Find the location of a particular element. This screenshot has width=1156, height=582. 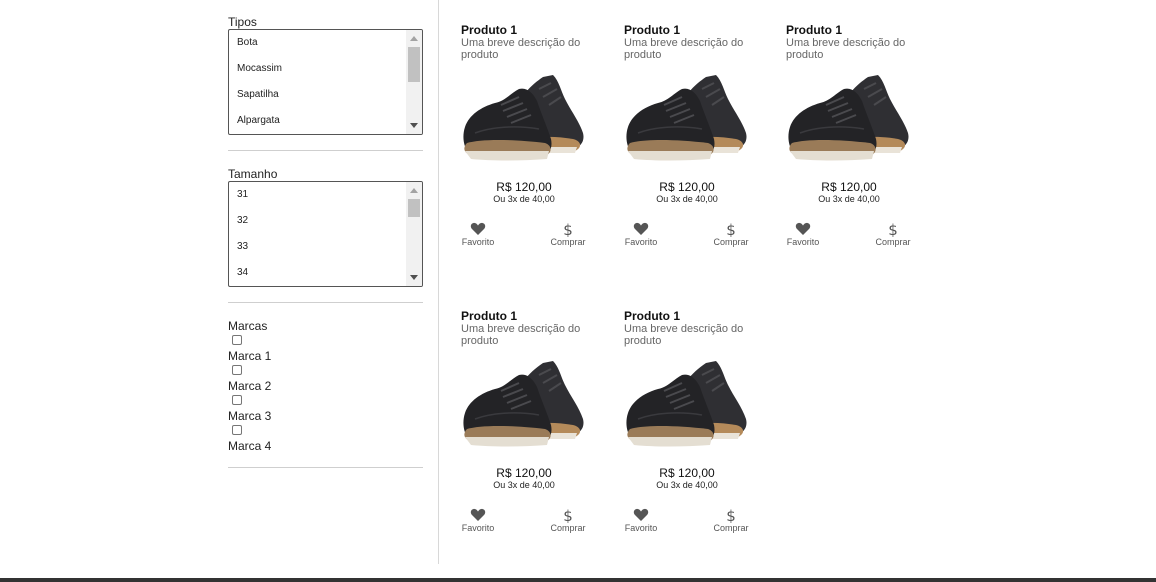

types-filter-label: Tipos is located at coordinates (242, 22).